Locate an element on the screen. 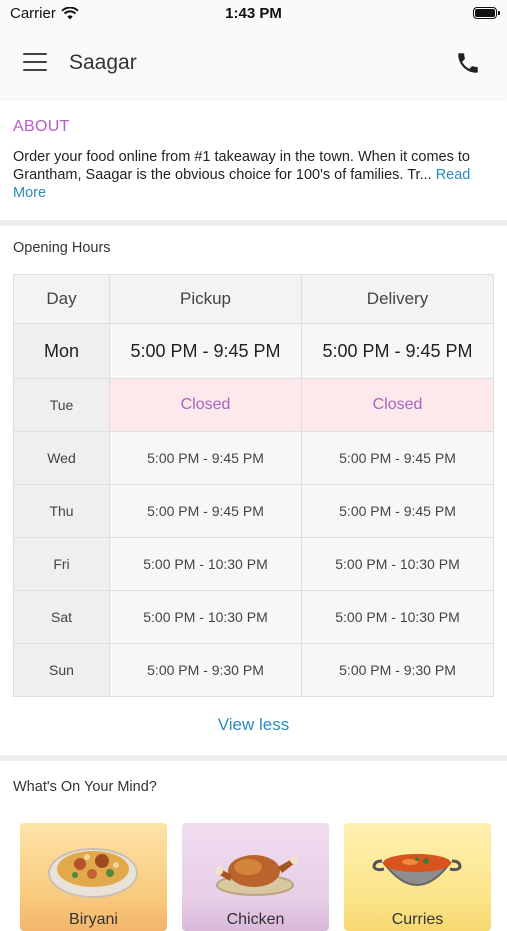 Image resolution: width=507 pixels, height=931 pixels. status-bar: Carrier 1:43 PM is located at coordinates (253, 14).